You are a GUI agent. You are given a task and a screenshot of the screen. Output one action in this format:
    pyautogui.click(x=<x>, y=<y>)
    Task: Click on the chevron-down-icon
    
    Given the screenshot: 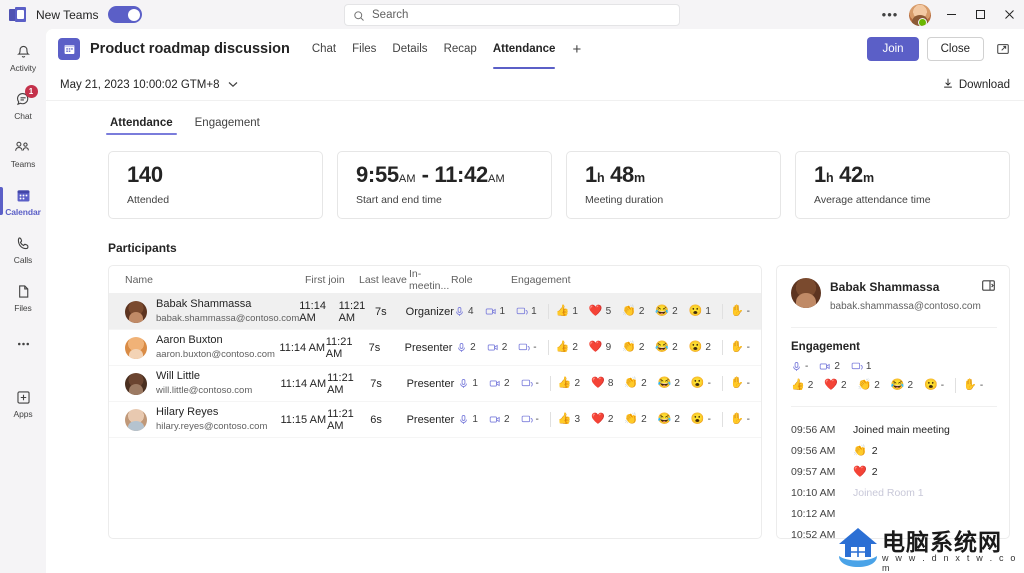 What is the action you would take?
    pyautogui.click(x=233, y=85)
    